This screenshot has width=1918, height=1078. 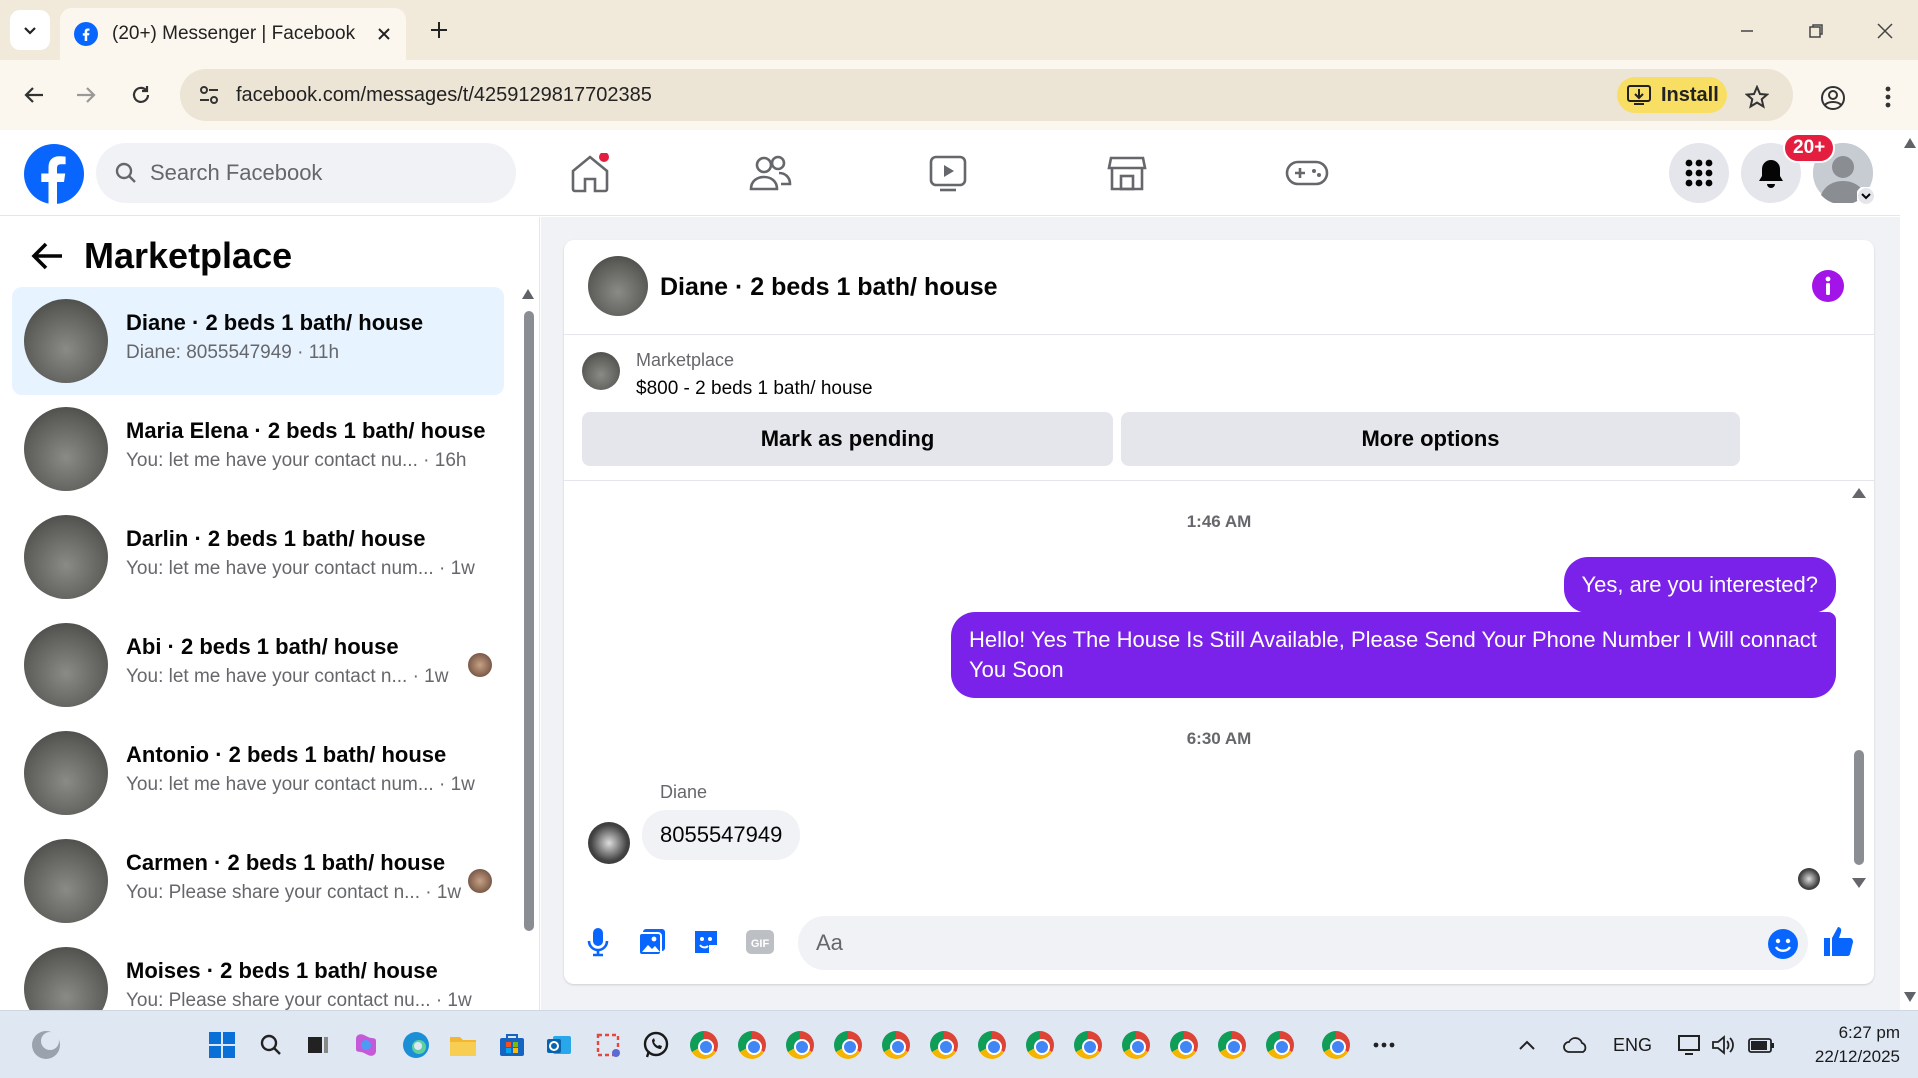 I want to click on system-clock: 6:27 pm 22/12/2025, so click(x=1845, y=1045).